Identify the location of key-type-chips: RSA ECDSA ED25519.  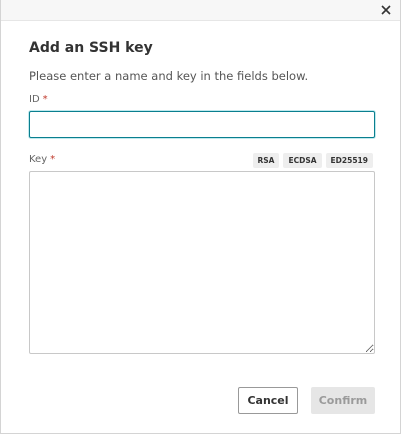
(312, 160).